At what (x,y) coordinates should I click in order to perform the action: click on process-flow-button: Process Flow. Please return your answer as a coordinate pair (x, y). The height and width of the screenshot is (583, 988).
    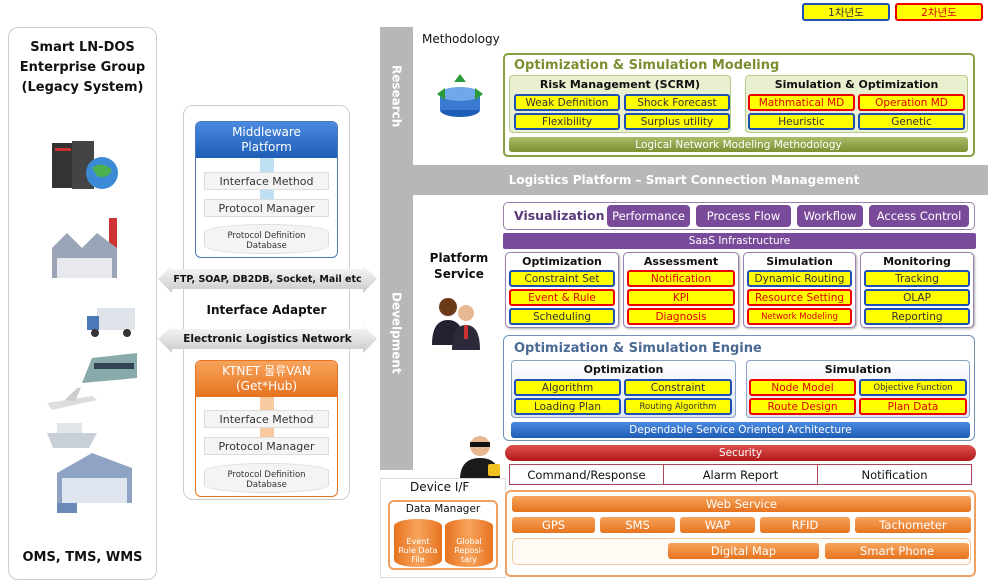
    Looking at the image, I should click on (743, 216).